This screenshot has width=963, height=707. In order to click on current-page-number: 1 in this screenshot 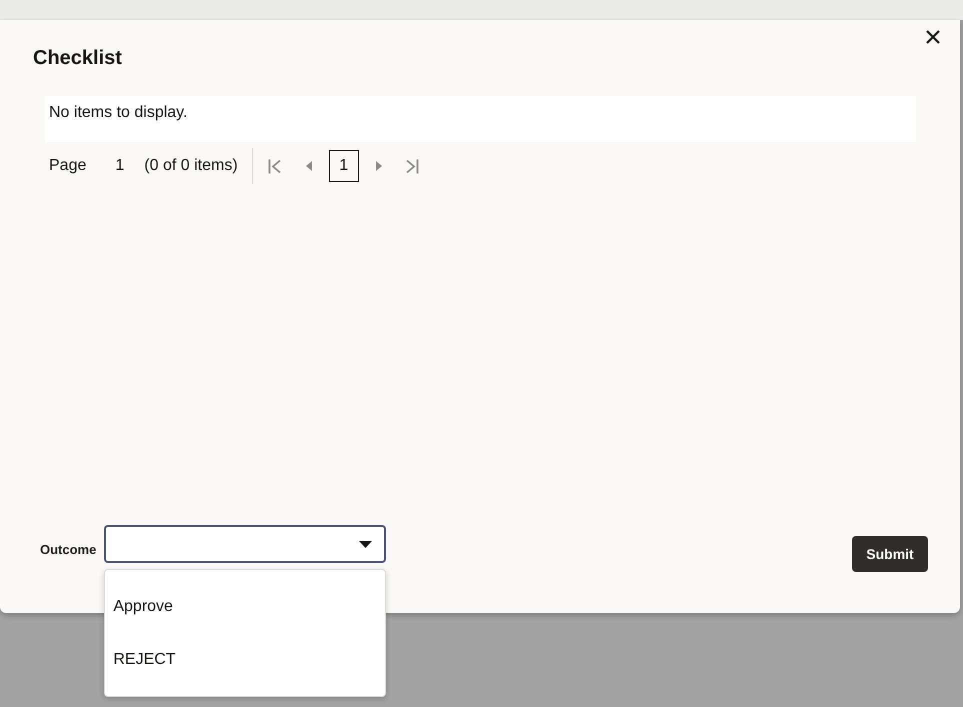, I will do `click(119, 166)`.